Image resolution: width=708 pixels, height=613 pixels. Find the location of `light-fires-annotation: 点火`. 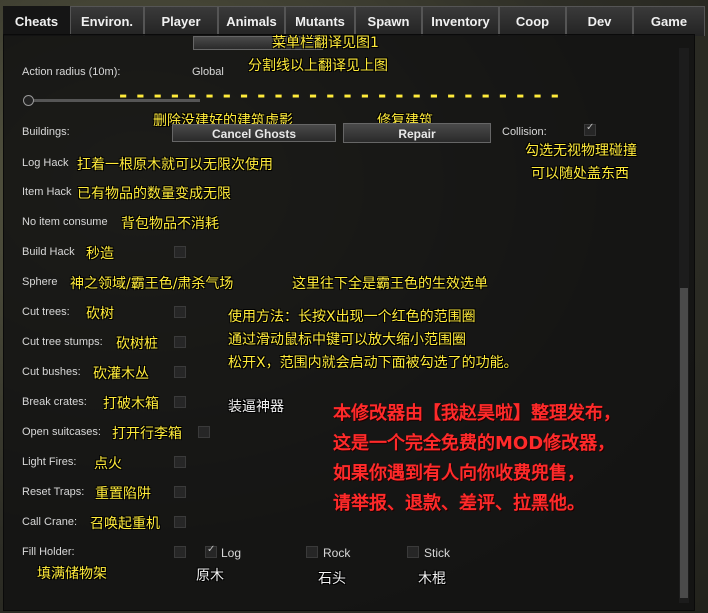

light-fires-annotation: 点火 is located at coordinates (108, 464).